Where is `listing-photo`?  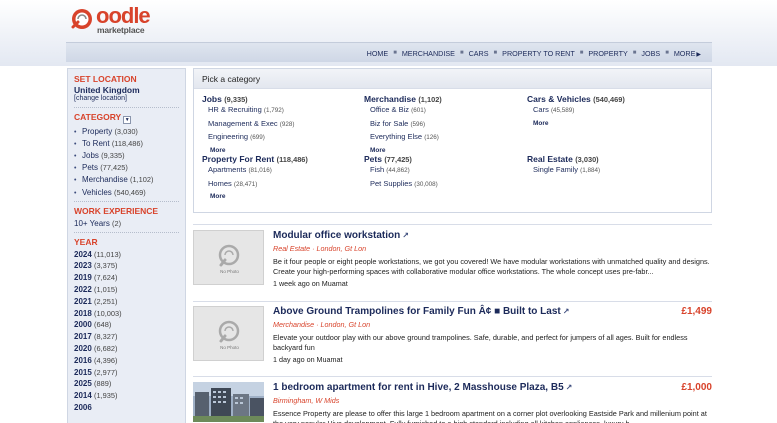 listing-photo is located at coordinates (228, 402).